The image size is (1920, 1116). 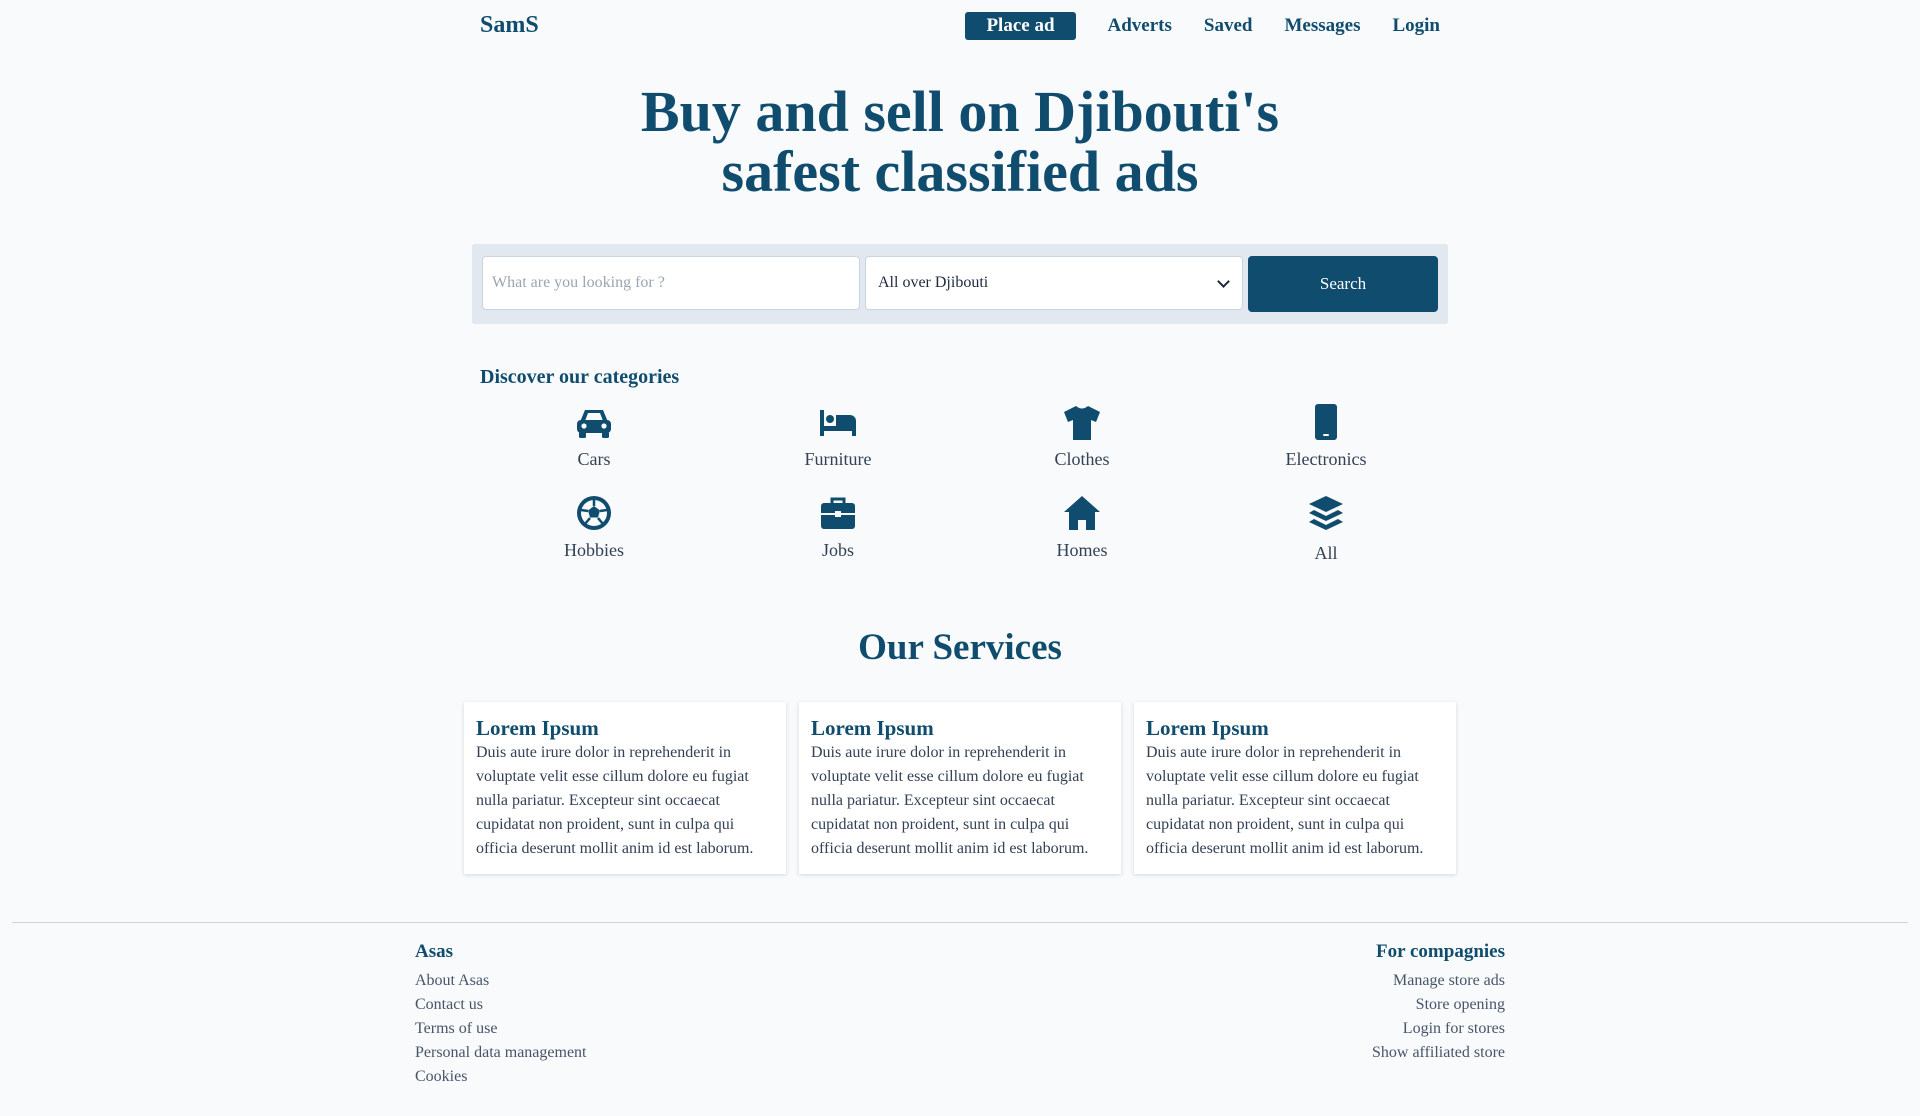 I want to click on category-all: All, so click(x=1326, y=528).